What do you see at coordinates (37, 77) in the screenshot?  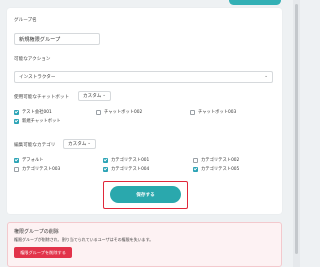 I see `action-select-value: インストラクター` at bounding box center [37, 77].